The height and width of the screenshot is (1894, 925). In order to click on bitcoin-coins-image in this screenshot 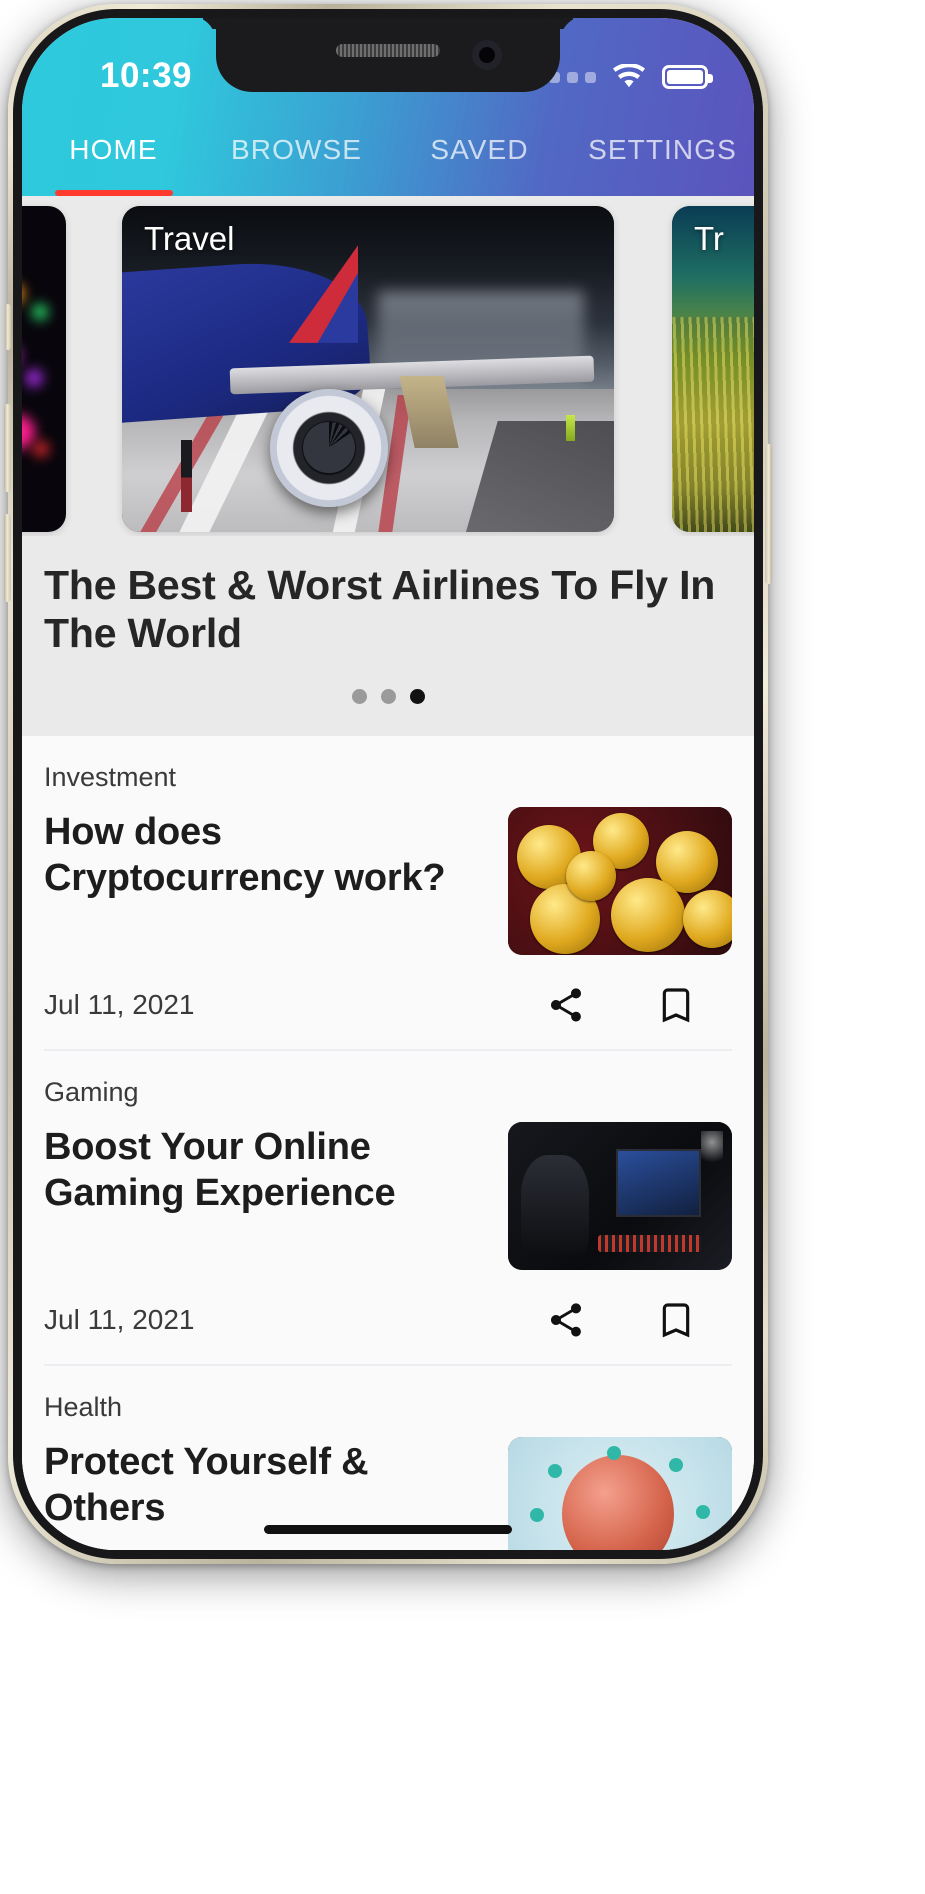, I will do `click(620, 881)`.